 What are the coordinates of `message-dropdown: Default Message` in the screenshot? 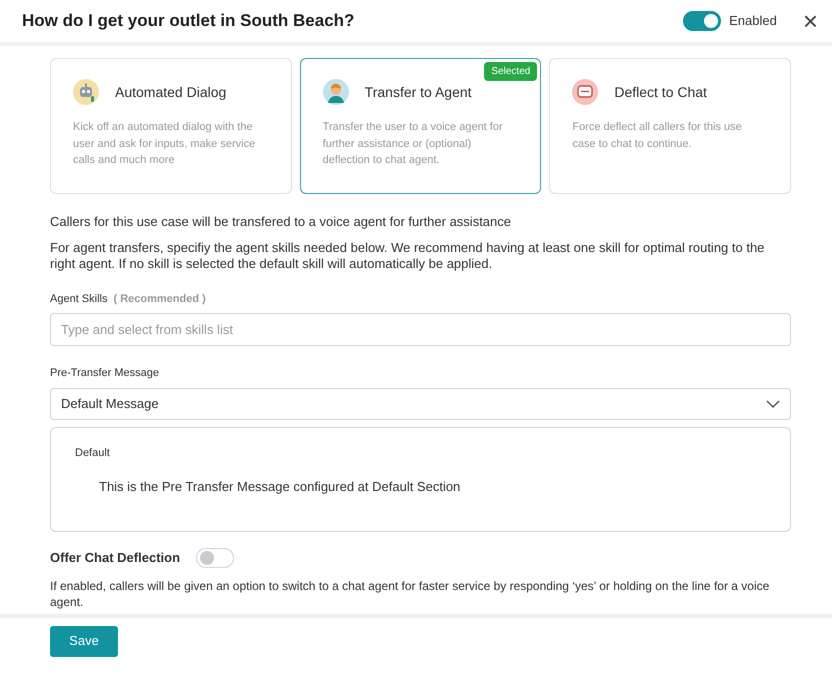 It's located at (420, 404).